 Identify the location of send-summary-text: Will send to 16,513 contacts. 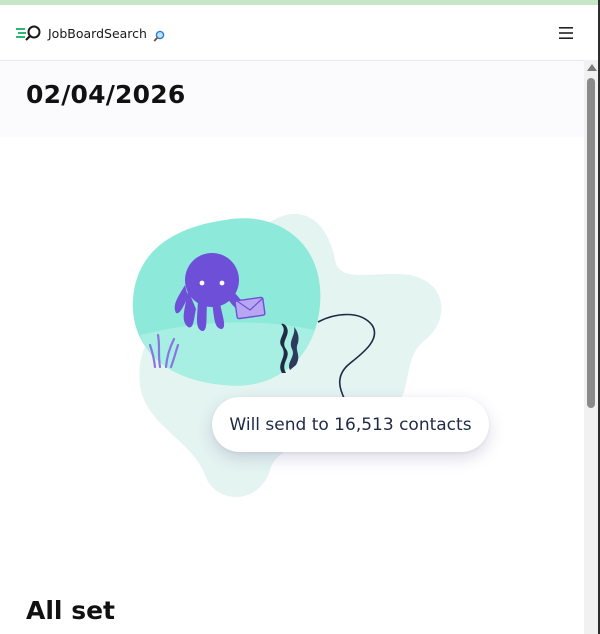
(350, 424).